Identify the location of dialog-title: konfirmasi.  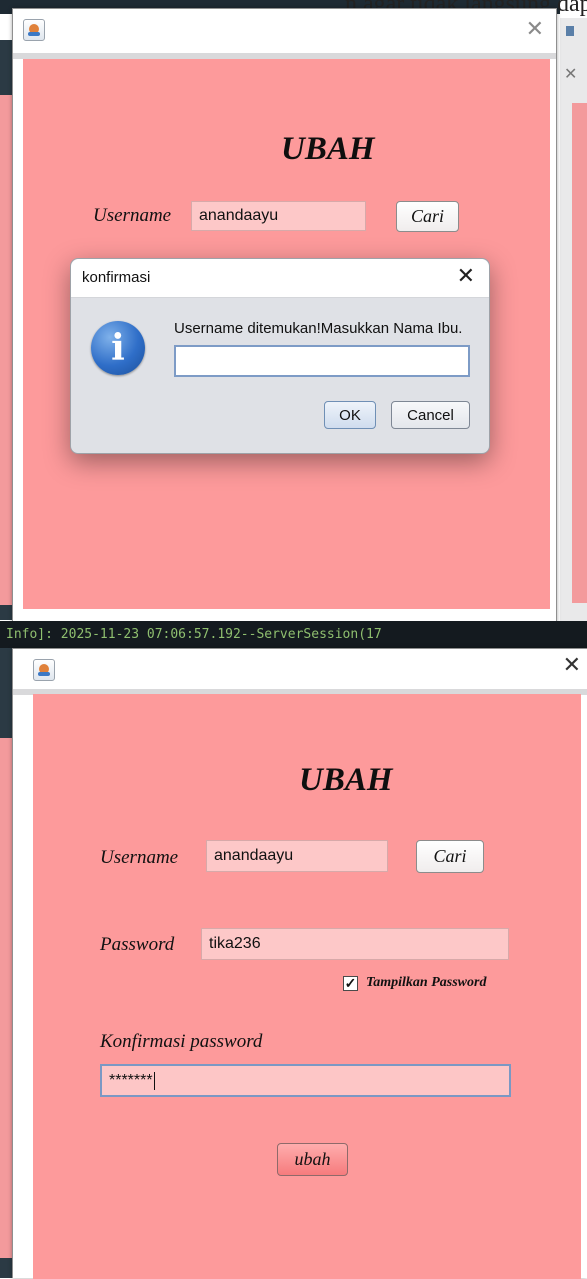
(116, 277).